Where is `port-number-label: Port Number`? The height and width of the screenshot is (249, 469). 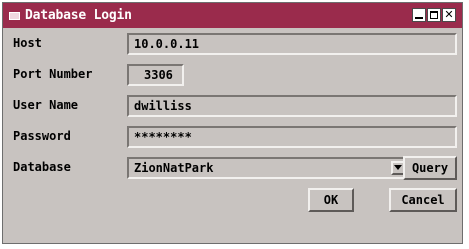
port-number-label: Port Number is located at coordinates (53, 74).